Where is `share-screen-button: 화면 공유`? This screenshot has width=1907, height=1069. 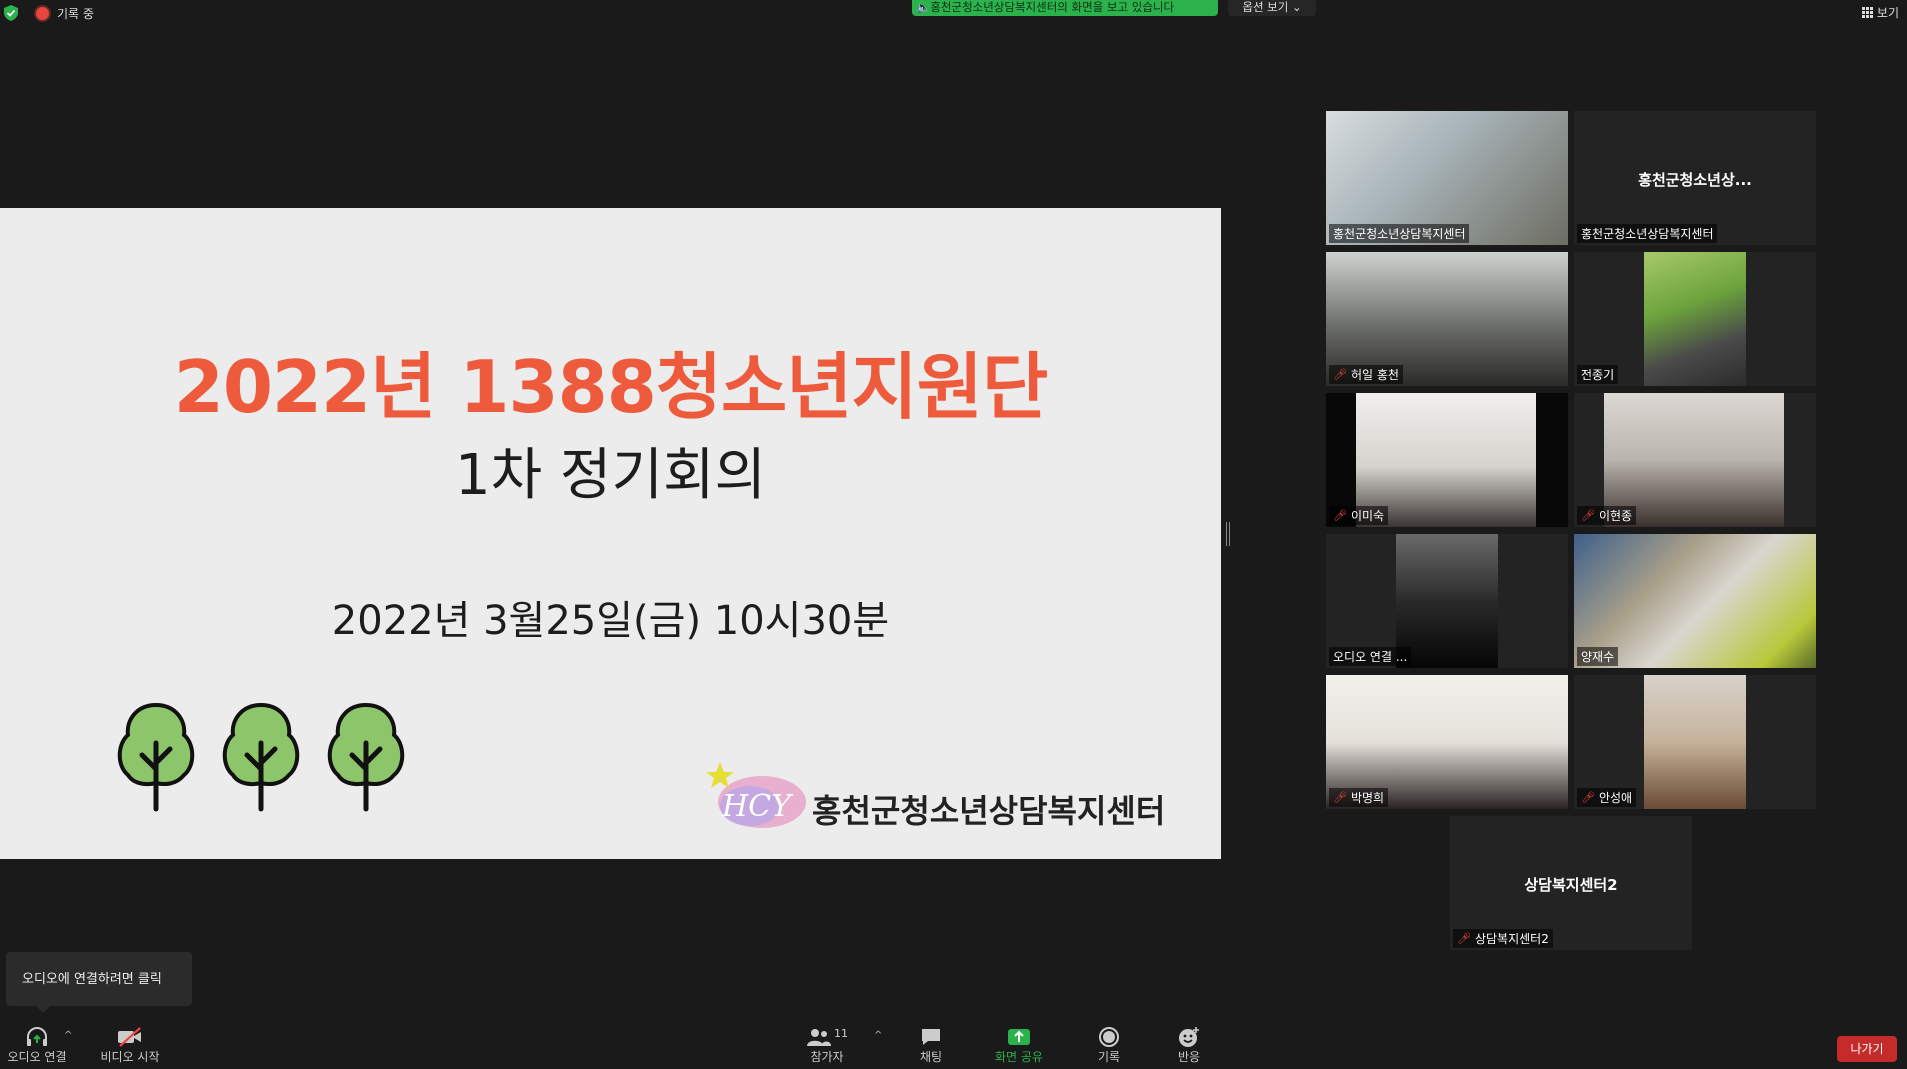
share-screen-button: 화면 공유 is located at coordinates (1019, 1045).